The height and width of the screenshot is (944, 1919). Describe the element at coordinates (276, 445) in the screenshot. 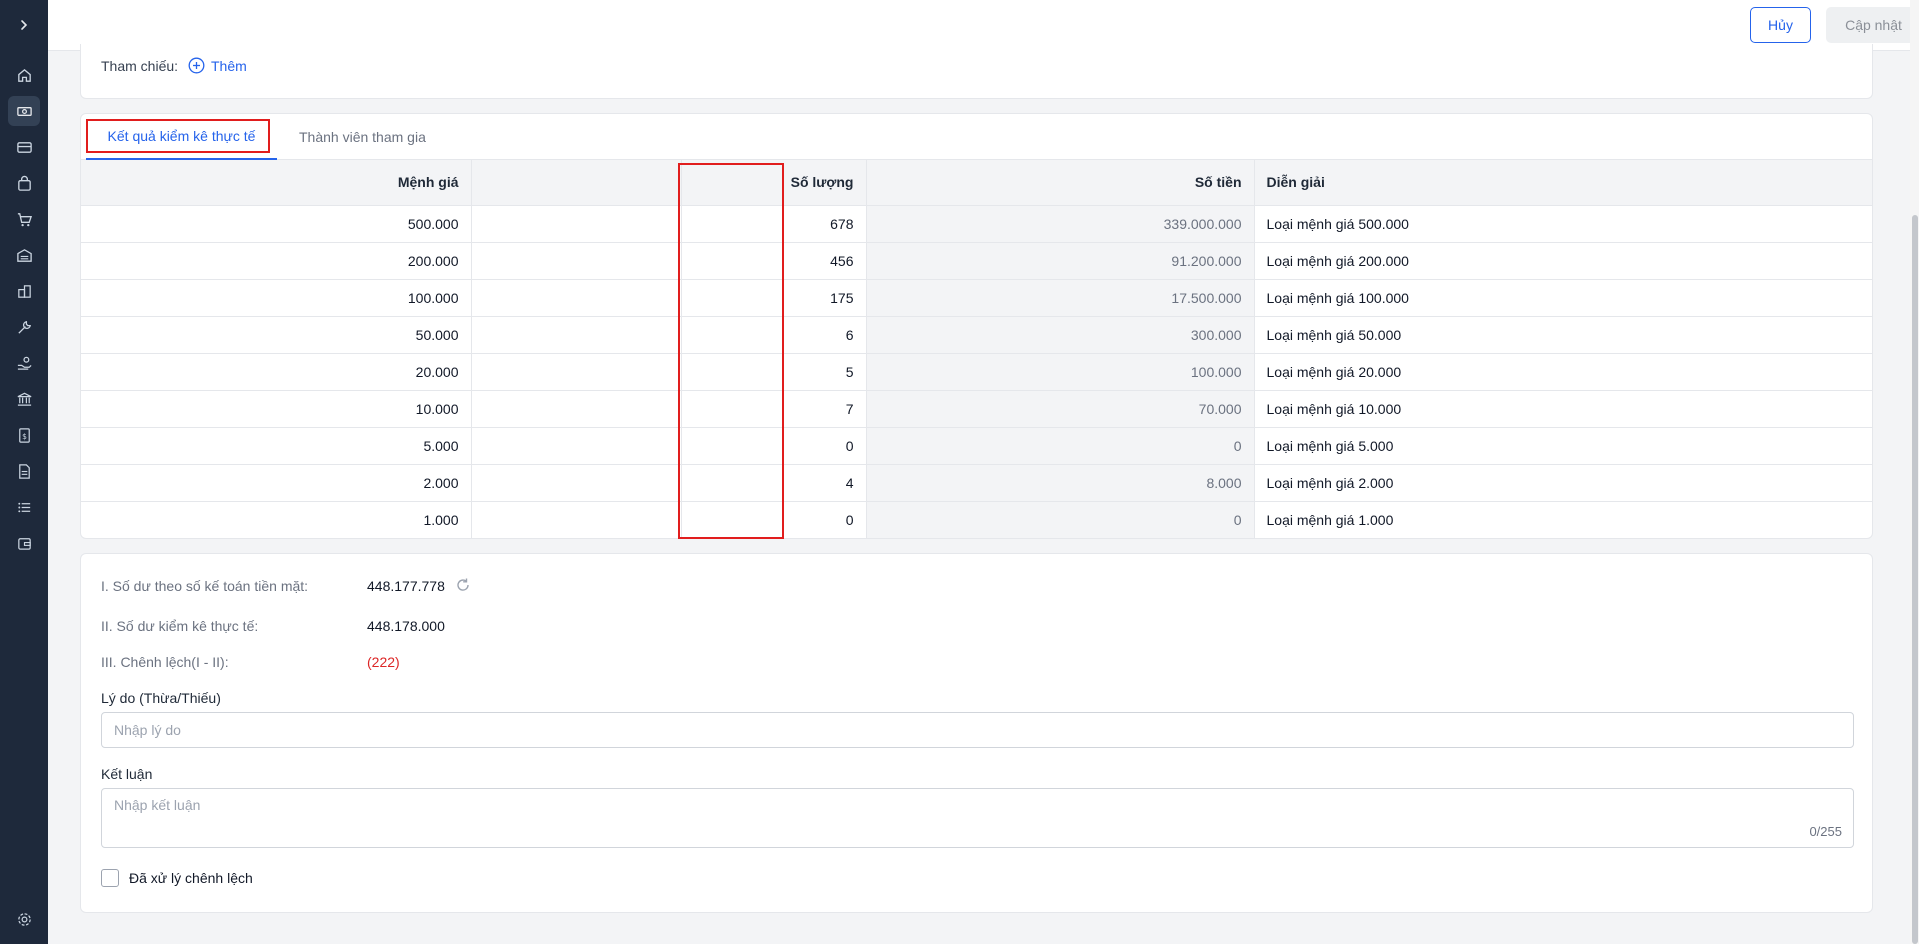

I see `denomination-cell: 5.000` at that location.